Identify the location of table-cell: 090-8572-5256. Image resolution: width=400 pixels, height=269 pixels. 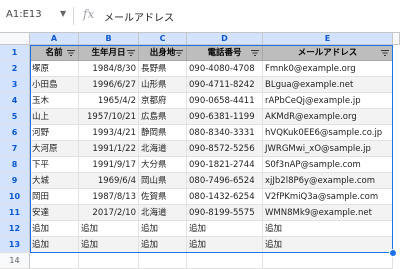
(225, 149).